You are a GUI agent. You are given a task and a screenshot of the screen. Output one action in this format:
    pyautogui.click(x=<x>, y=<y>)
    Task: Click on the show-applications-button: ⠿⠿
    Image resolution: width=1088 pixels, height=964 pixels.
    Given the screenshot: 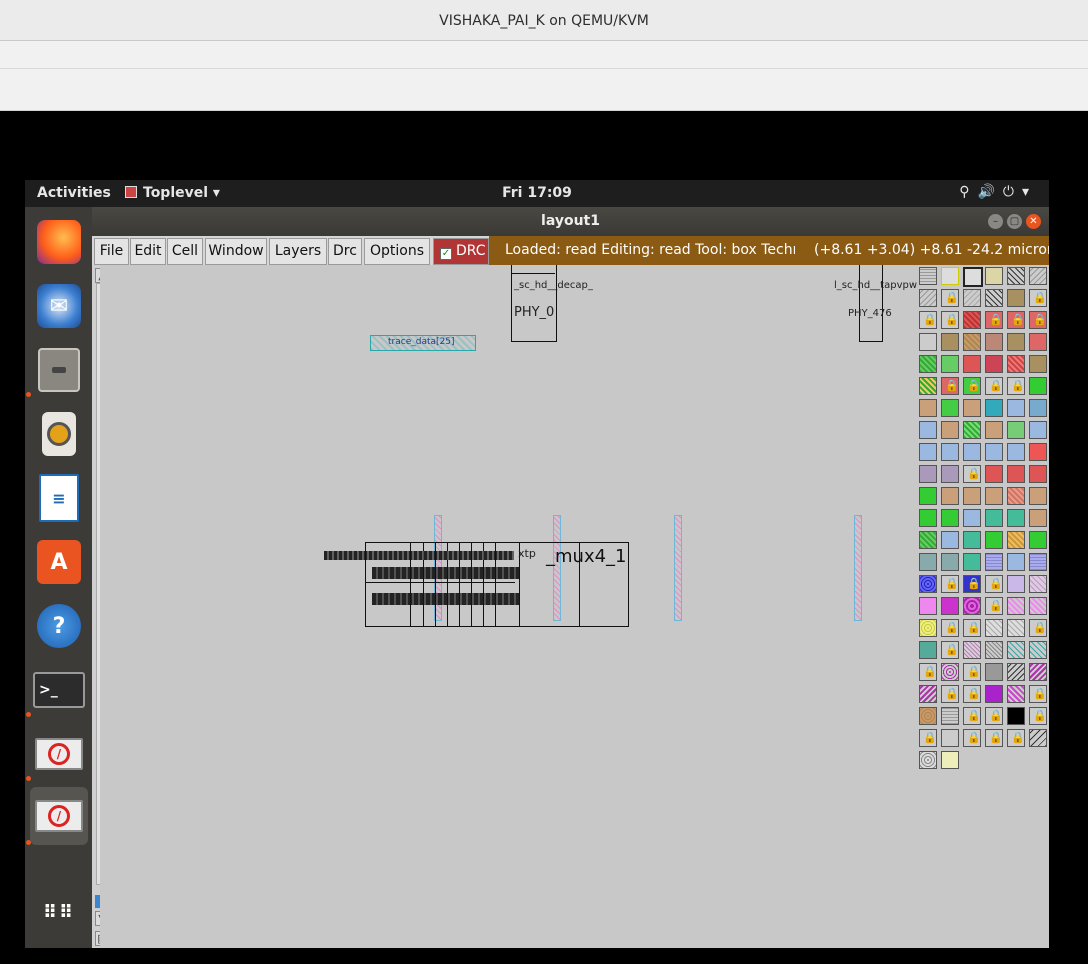 What is the action you would take?
    pyautogui.click(x=59, y=913)
    